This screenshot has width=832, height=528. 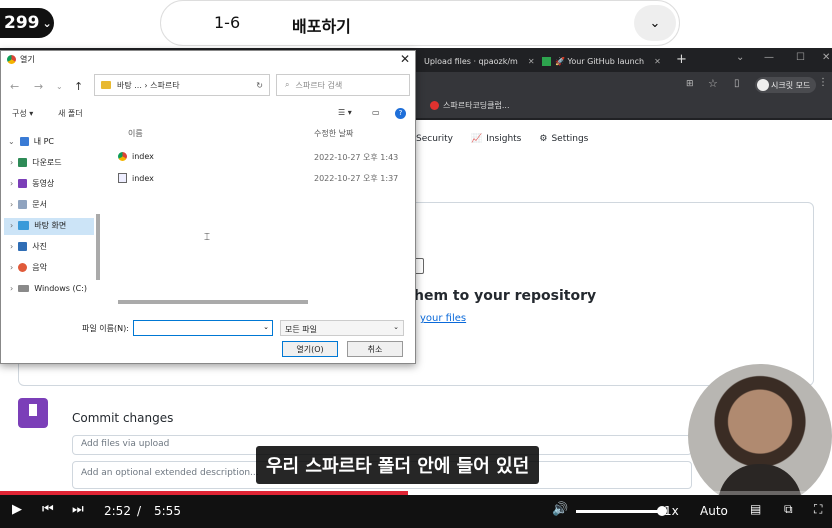 What do you see at coordinates (167, 511) in the screenshot?
I see `duration: 5:55` at bounding box center [167, 511].